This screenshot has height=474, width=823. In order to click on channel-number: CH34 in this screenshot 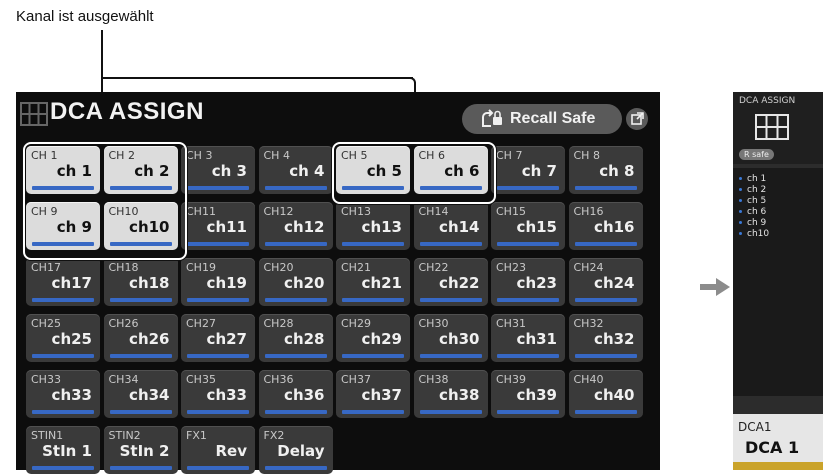, I will do `click(123, 379)`.